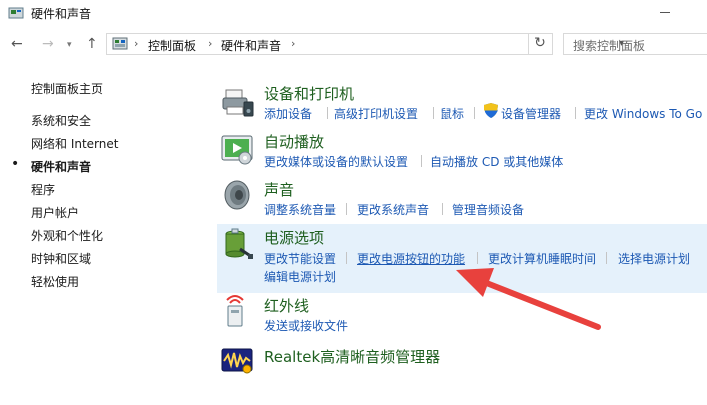  Describe the element at coordinates (69, 45) in the screenshot. I see `recent-locations-chevron-icon: ▾` at that location.